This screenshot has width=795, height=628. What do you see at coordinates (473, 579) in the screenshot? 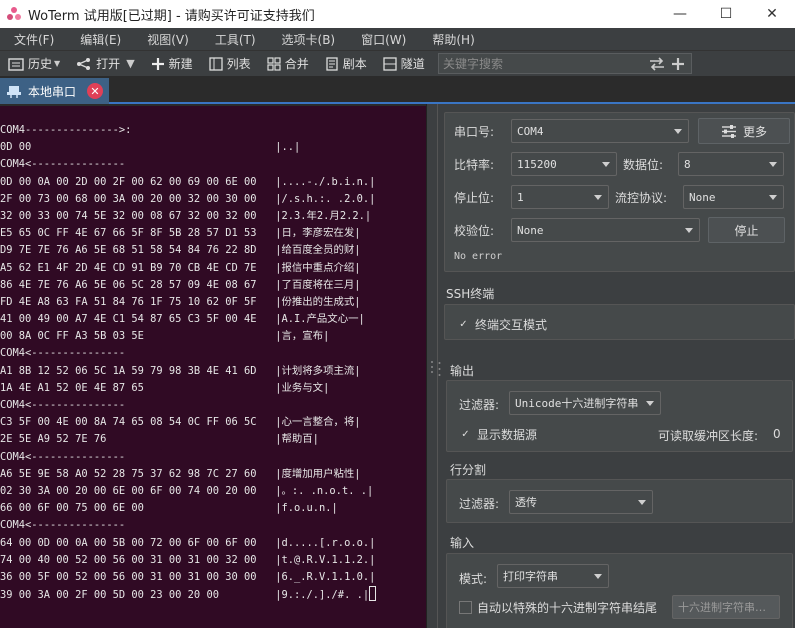
I see `input-mode-label: 模式:` at bounding box center [473, 579].